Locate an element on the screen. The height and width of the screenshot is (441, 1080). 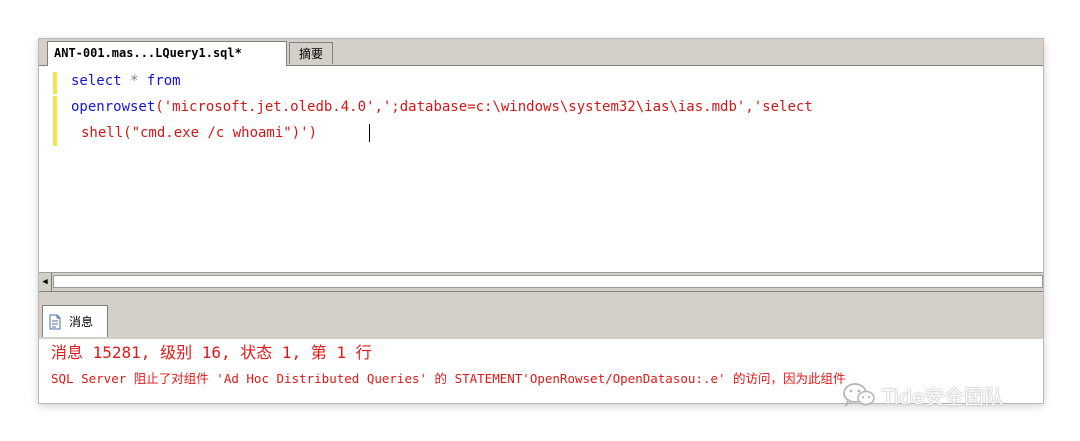
tab-query-file: ANT-001.mas...LQuery1.sql* is located at coordinates (167, 53).